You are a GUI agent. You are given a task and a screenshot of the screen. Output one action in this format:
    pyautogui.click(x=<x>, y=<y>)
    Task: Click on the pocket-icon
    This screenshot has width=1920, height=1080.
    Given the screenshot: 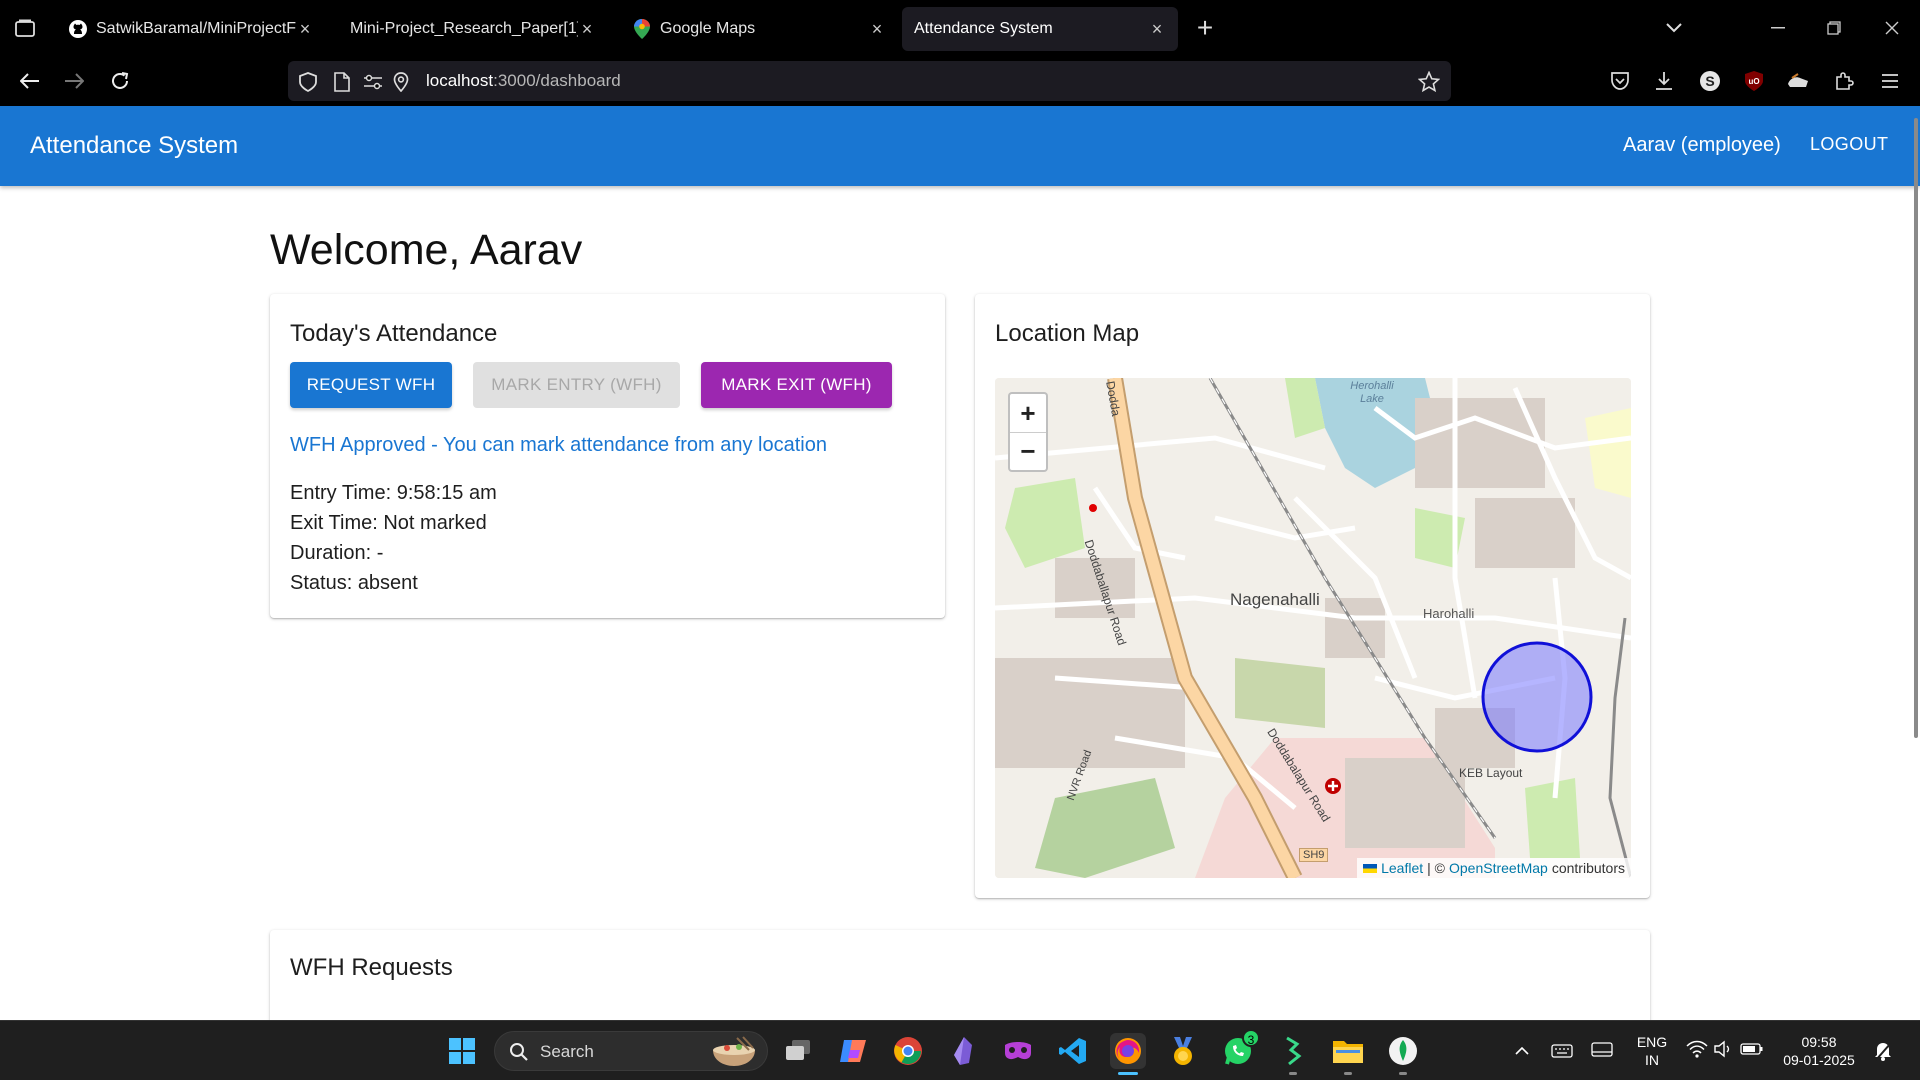 What is the action you would take?
    pyautogui.click(x=1620, y=81)
    